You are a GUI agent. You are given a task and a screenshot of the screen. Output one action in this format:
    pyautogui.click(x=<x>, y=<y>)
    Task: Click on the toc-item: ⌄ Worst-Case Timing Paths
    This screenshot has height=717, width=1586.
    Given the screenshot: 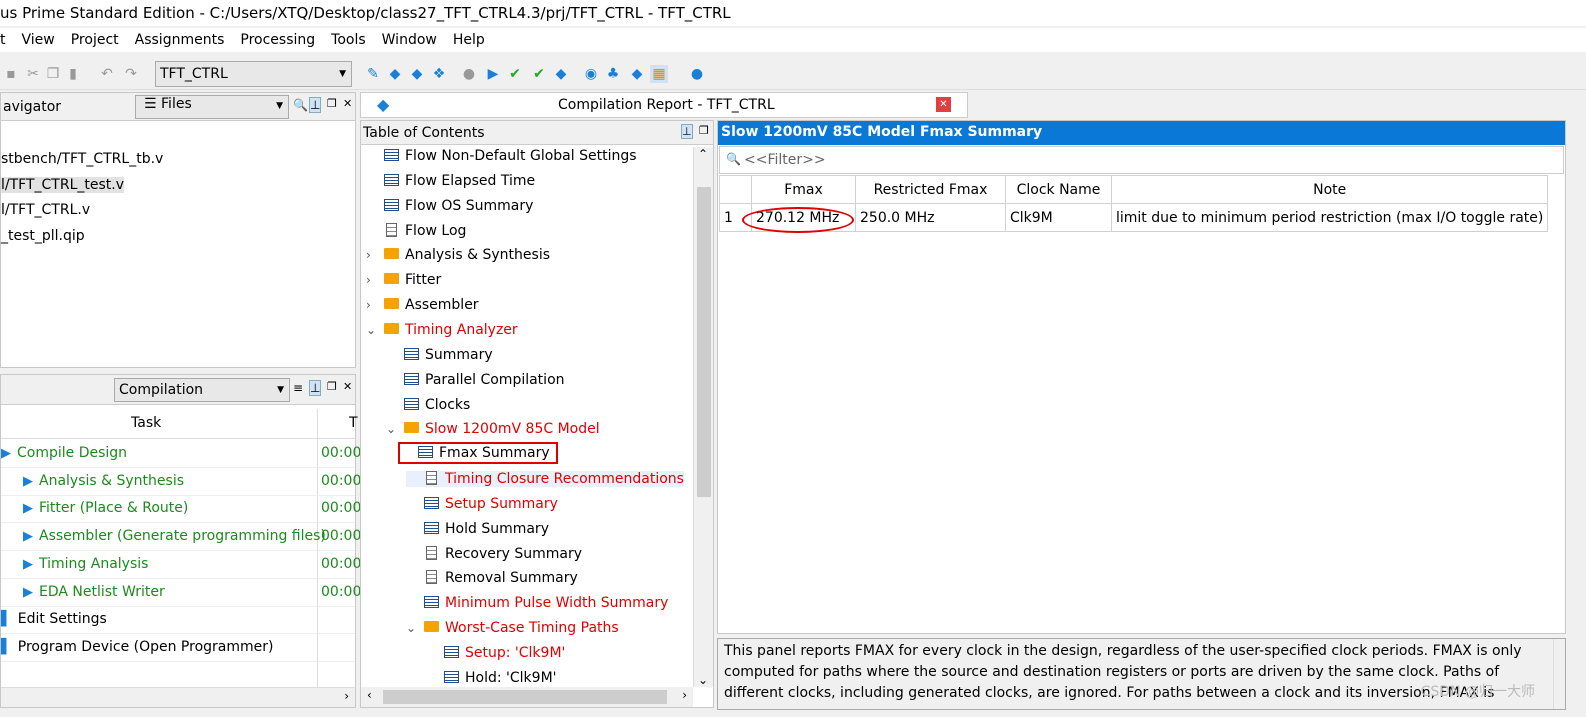 What is the action you would take?
    pyautogui.click(x=512, y=628)
    